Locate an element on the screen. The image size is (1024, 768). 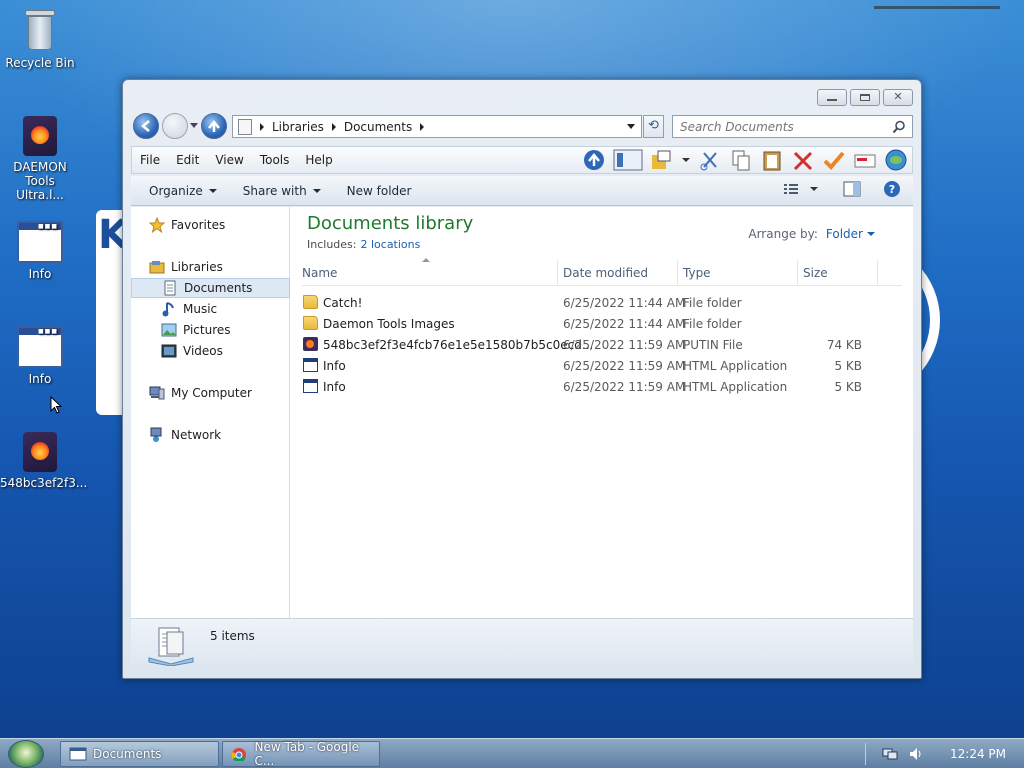
maximize-button is located at coordinates (865, 97).